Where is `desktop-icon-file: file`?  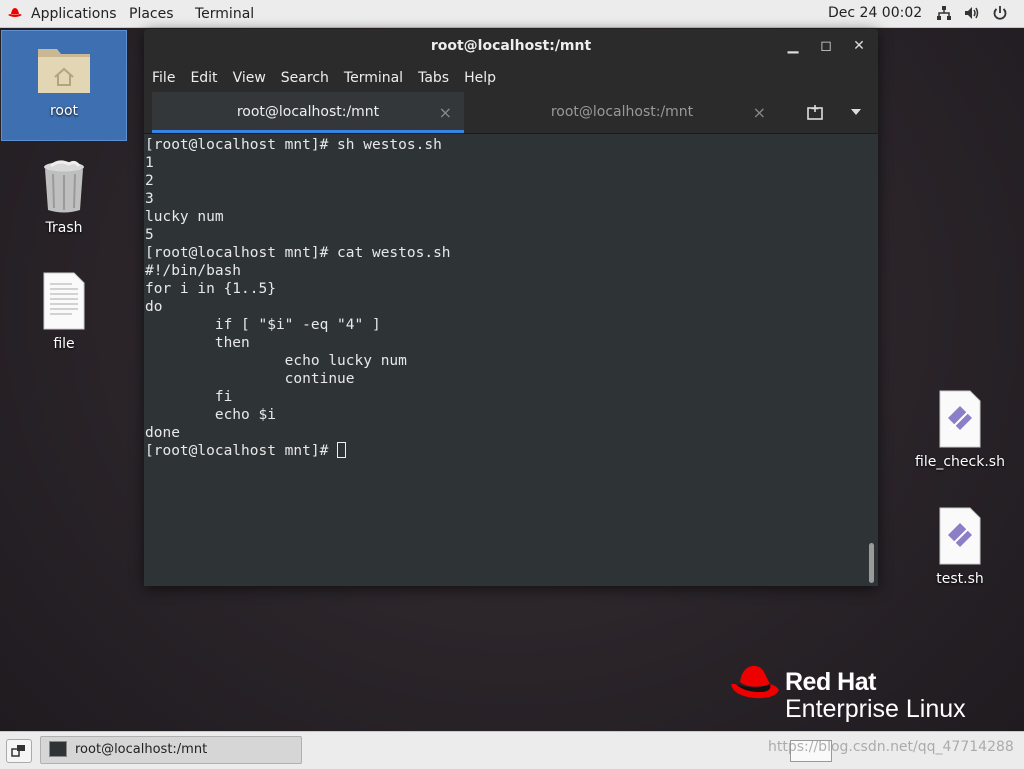
desktop-icon-file: file is located at coordinates (64, 312).